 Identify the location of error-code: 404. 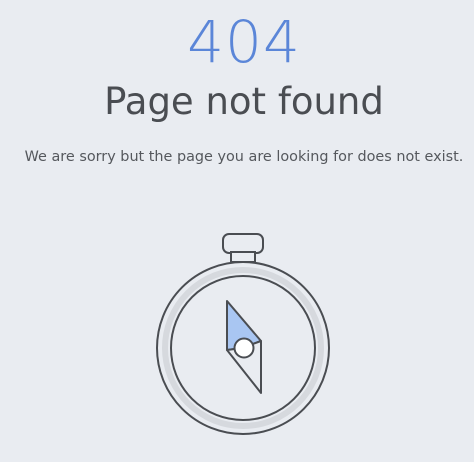
(244, 42).